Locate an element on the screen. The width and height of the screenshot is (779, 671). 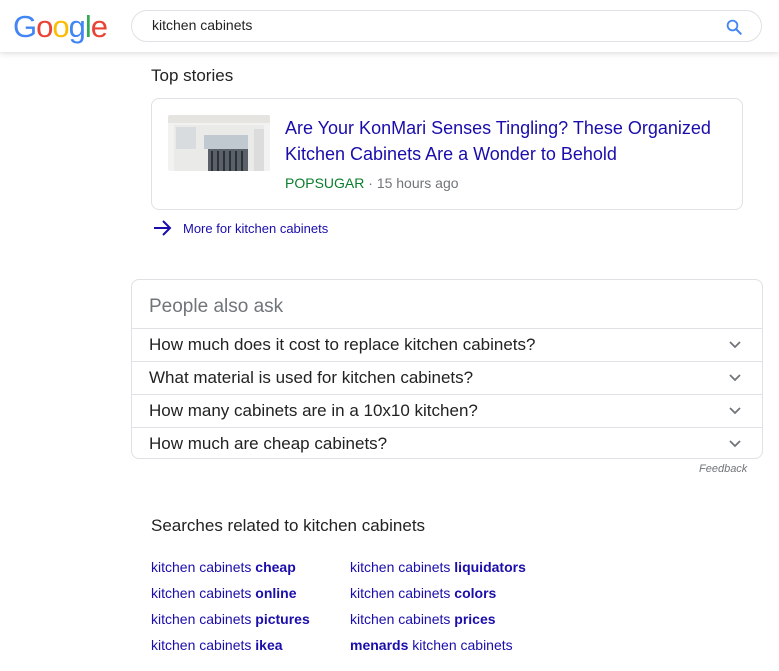
header-bar: Google is located at coordinates (389, 26).